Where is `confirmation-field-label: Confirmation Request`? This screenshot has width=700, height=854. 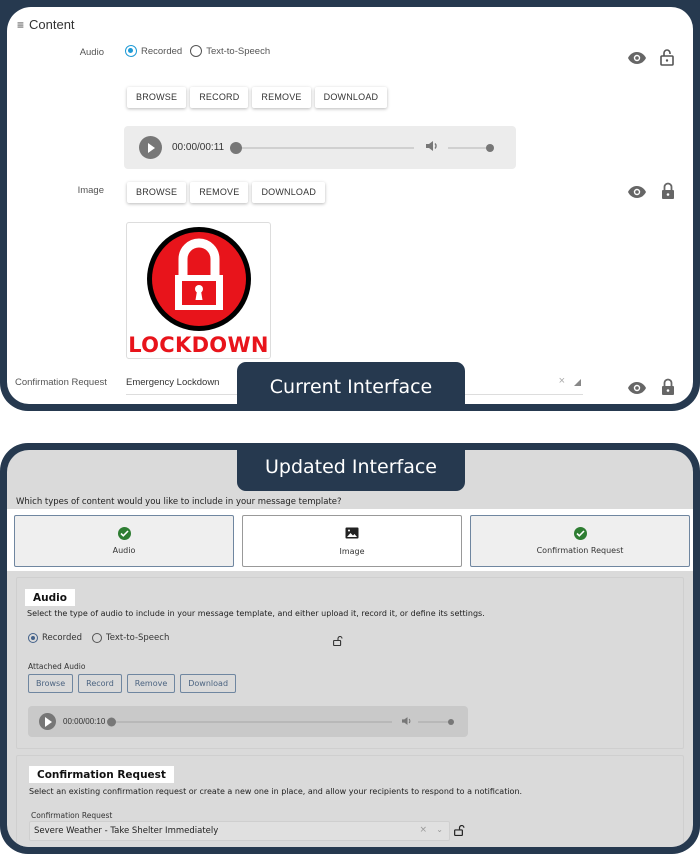
confirmation-field-label: Confirmation Request is located at coordinates (72, 815).